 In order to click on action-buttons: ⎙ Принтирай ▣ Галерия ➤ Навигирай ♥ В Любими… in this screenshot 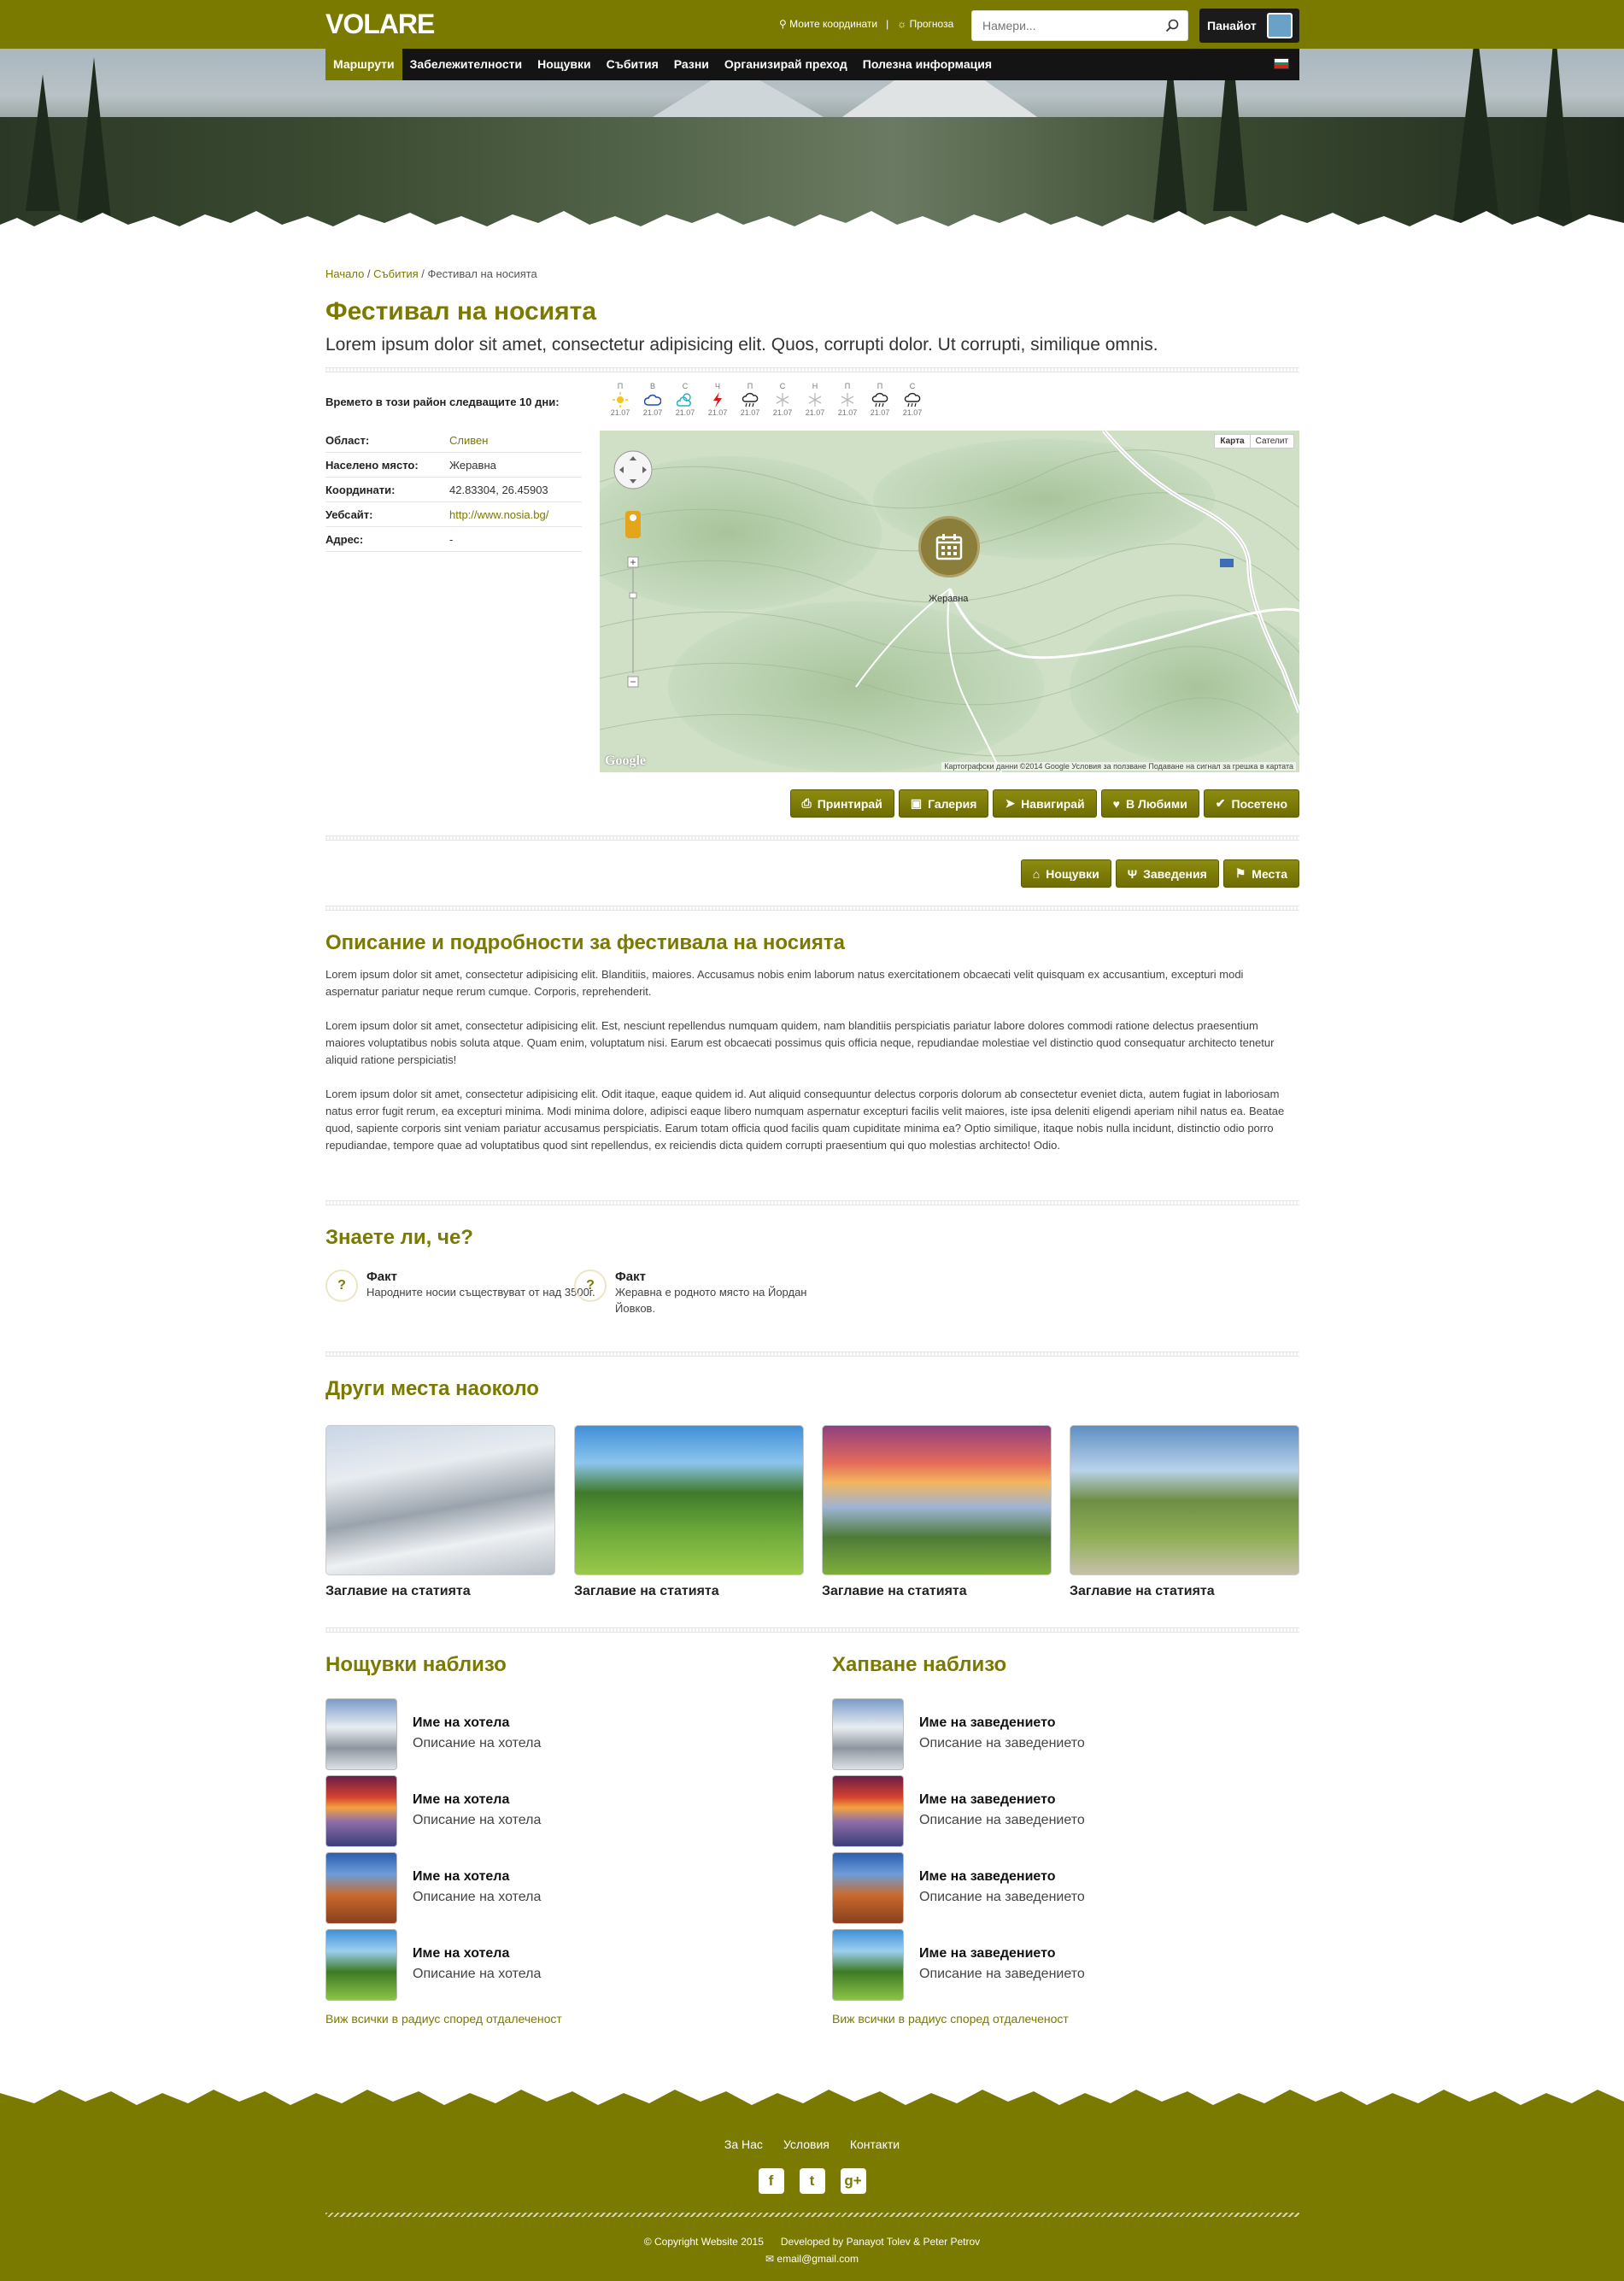, I will do `click(1044, 803)`.